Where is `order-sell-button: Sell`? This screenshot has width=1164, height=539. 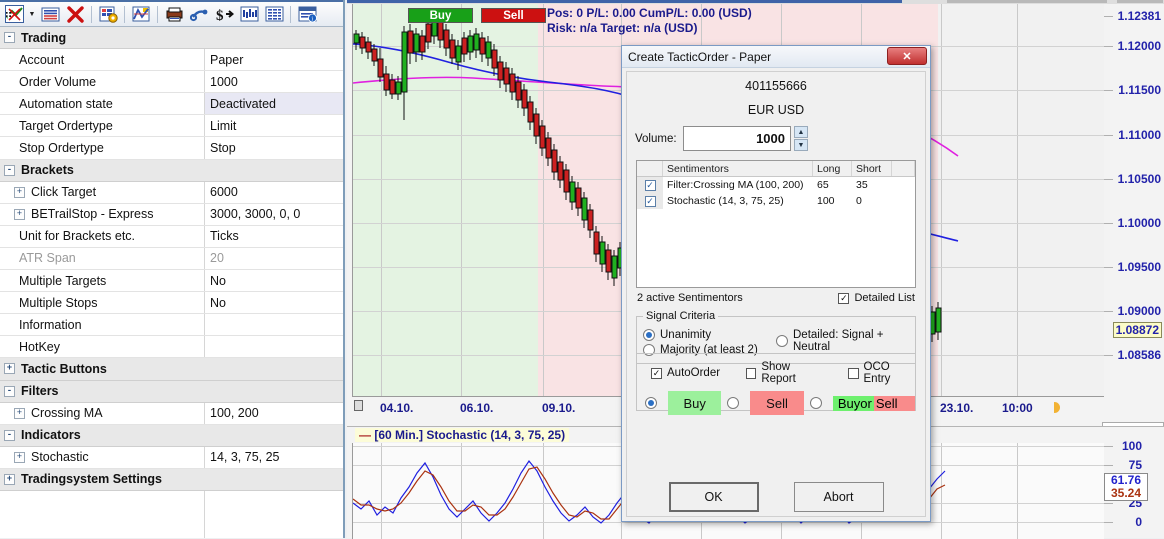 order-sell-button: Sell is located at coordinates (777, 403).